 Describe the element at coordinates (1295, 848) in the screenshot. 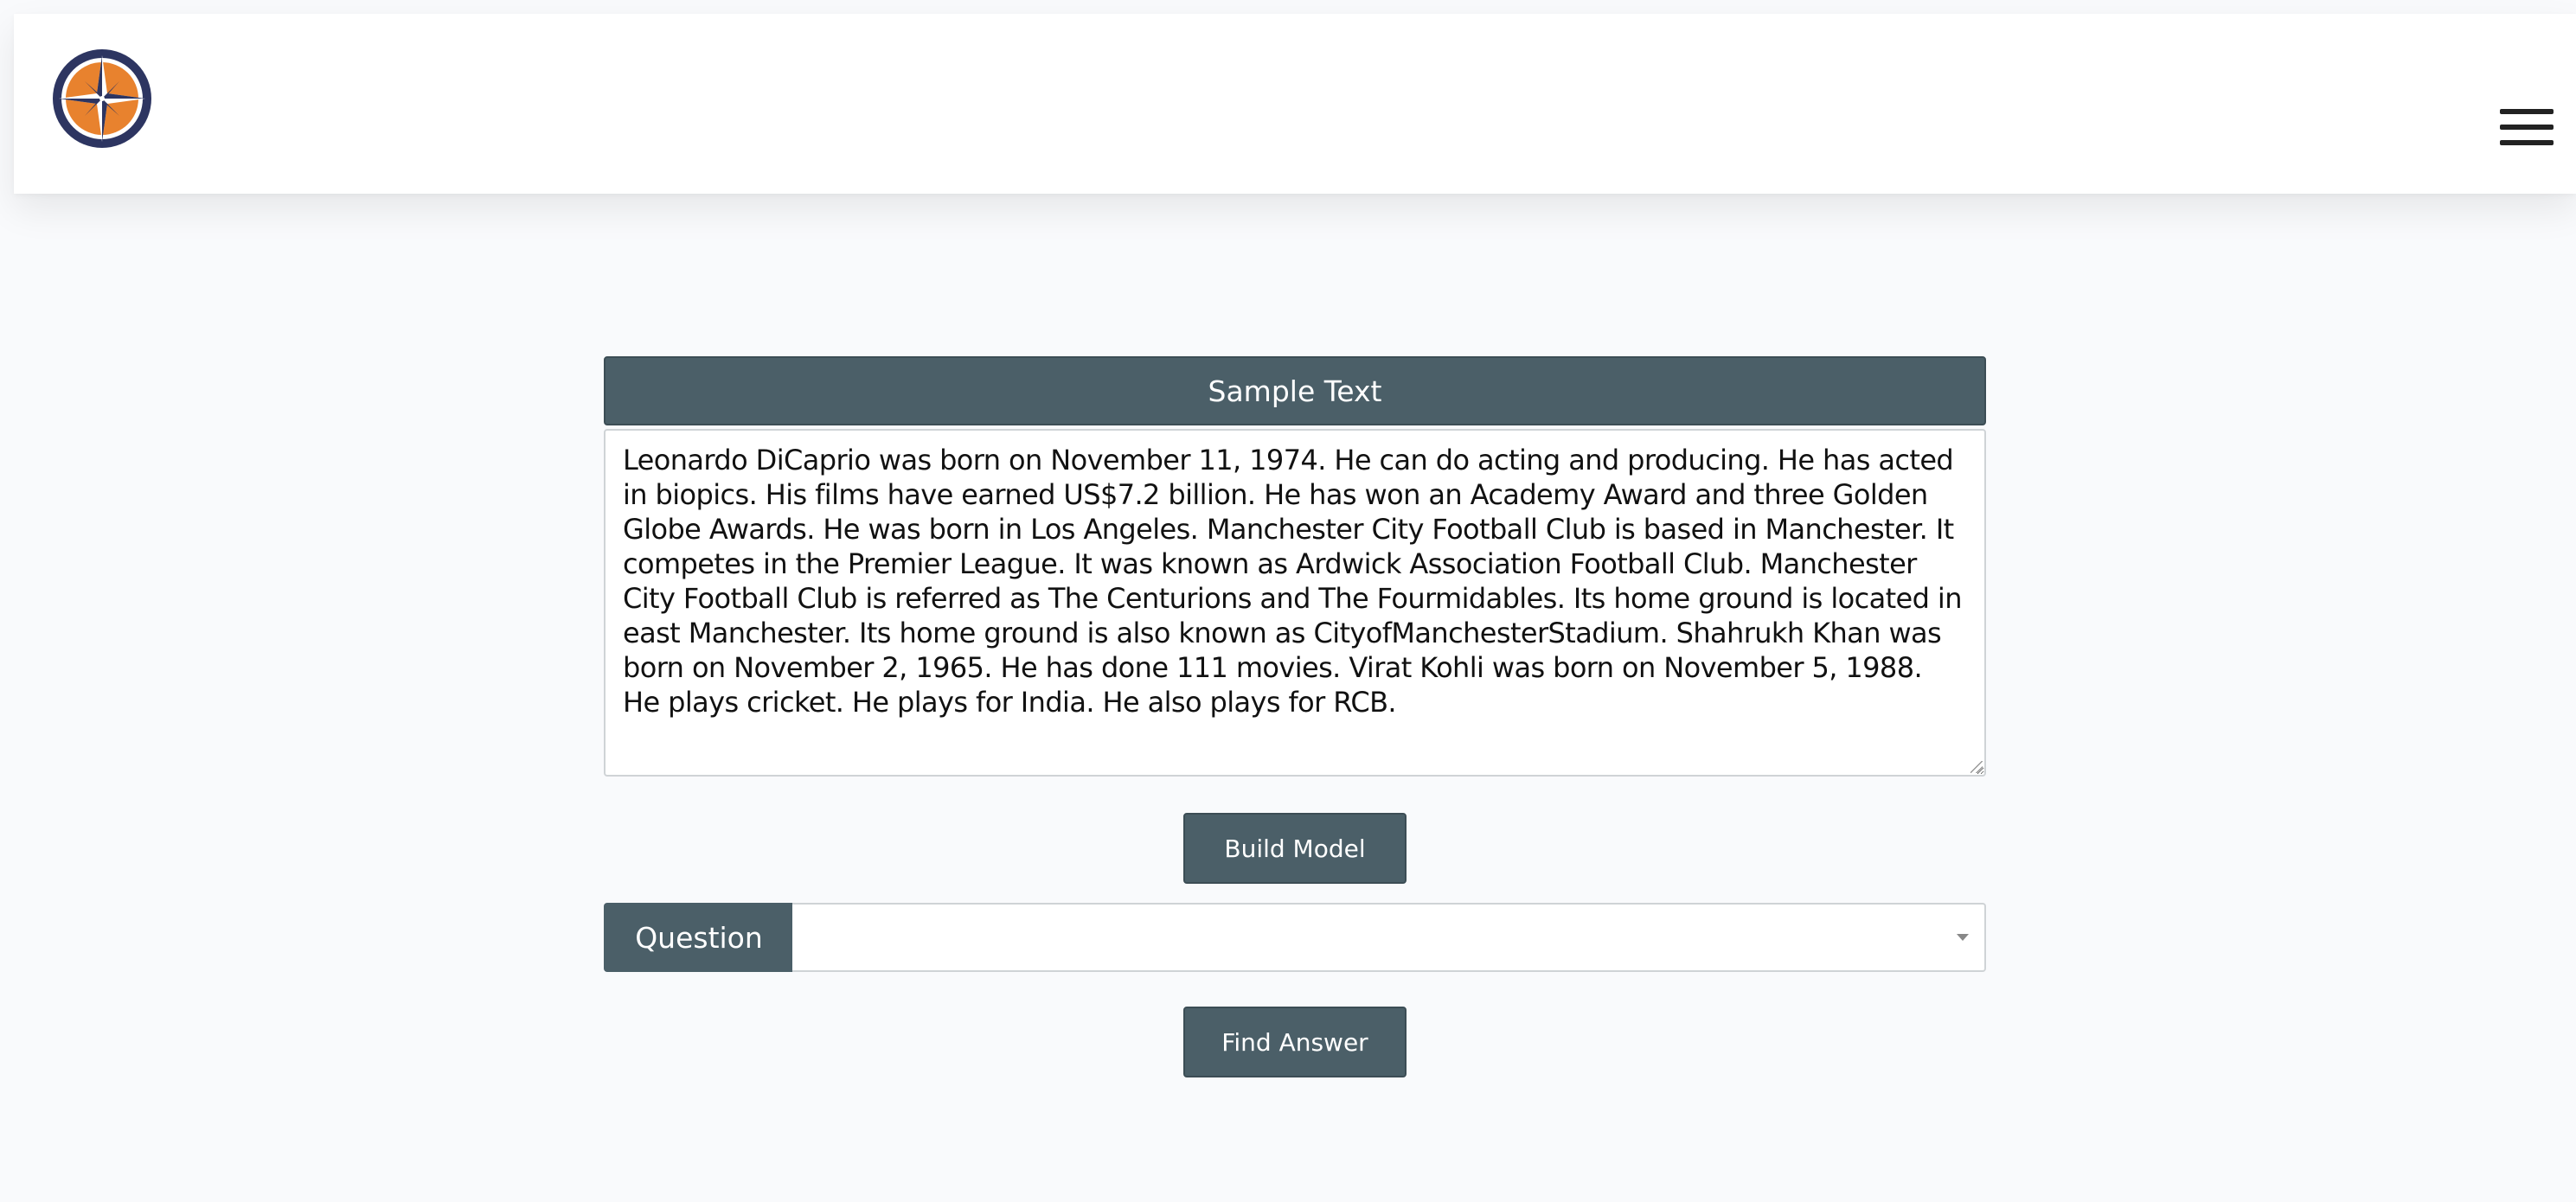

I see `build-model-button: Build Model` at that location.